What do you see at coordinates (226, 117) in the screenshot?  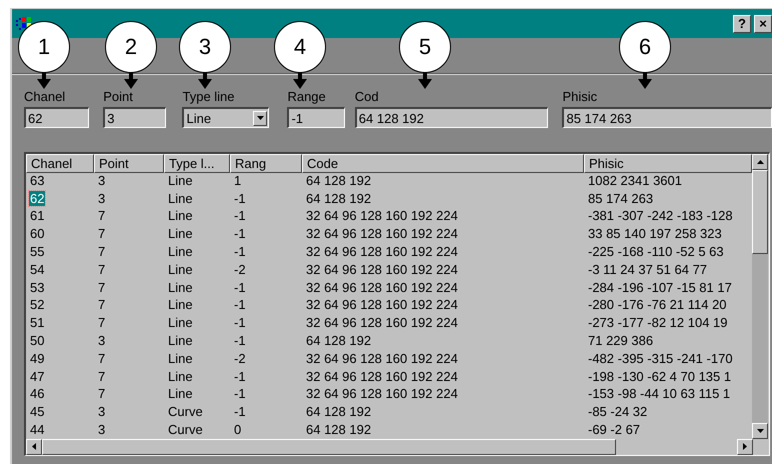 I see `dropdown-field: Line` at bounding box center [226, 117].